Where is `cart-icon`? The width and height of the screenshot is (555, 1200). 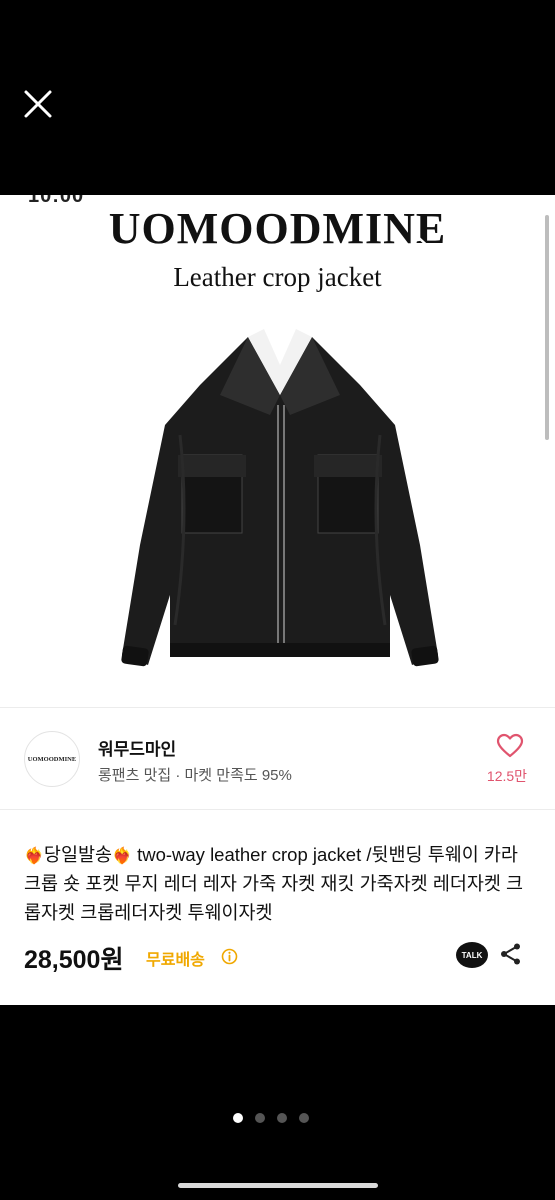 cart-icon is located at coordinates (522, 250).